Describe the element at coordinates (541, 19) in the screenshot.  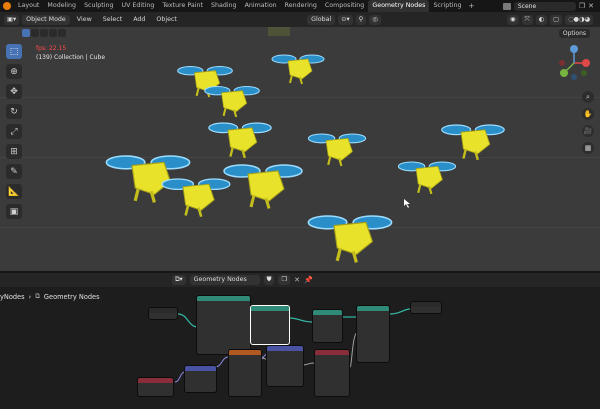
I see `overlay-icon: ◐` at that location.